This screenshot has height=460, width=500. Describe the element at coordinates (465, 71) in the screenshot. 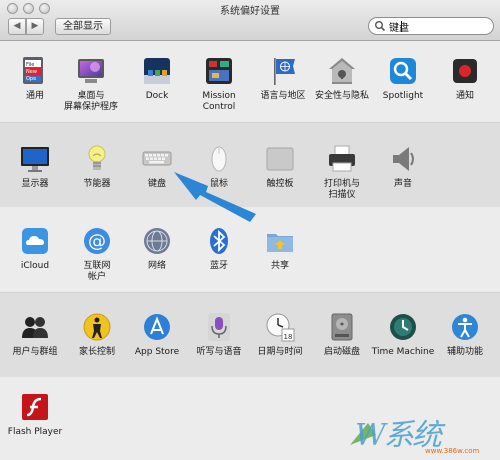

I see `notifications-icon` at that location.